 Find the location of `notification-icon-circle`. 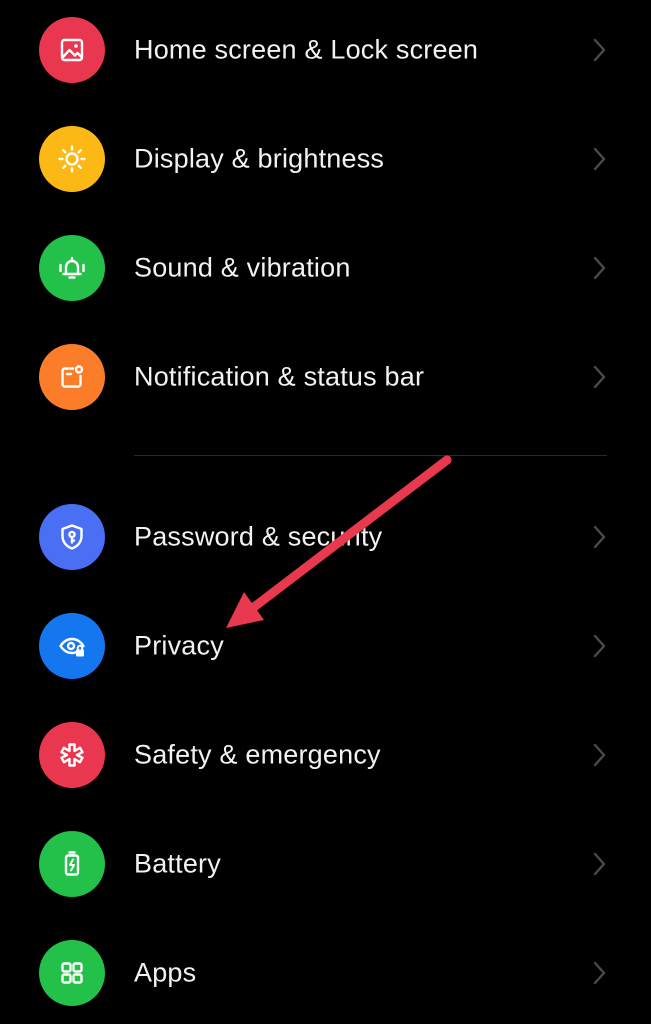

notification-icon-circle is located at coordinates (72, 377).